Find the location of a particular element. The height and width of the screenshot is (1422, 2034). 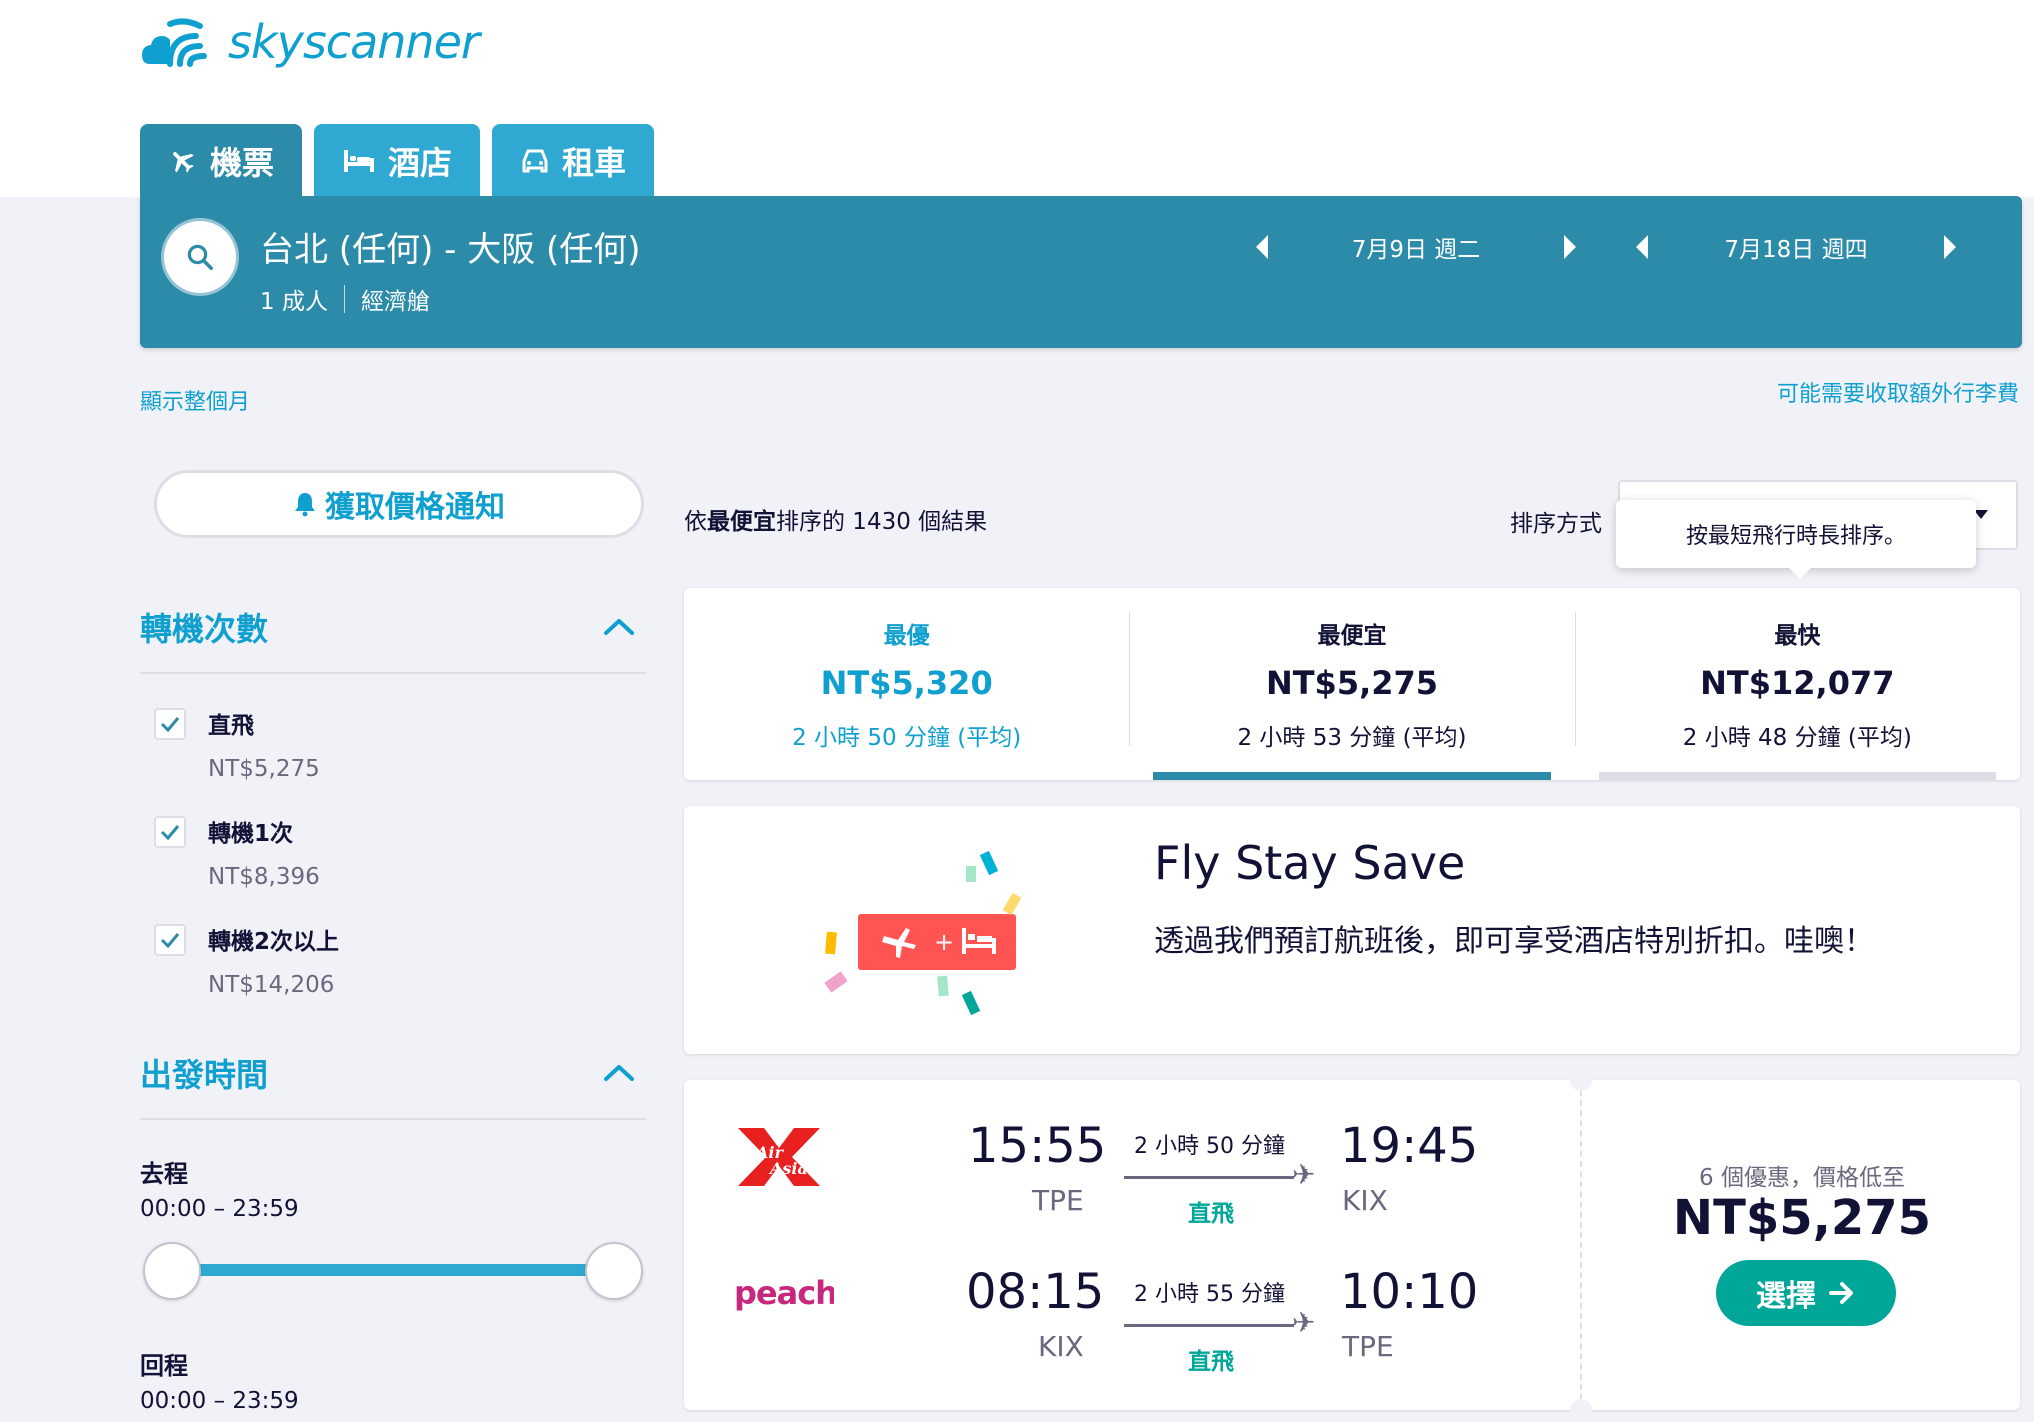

search-icon is located at coordinates (200, 257).